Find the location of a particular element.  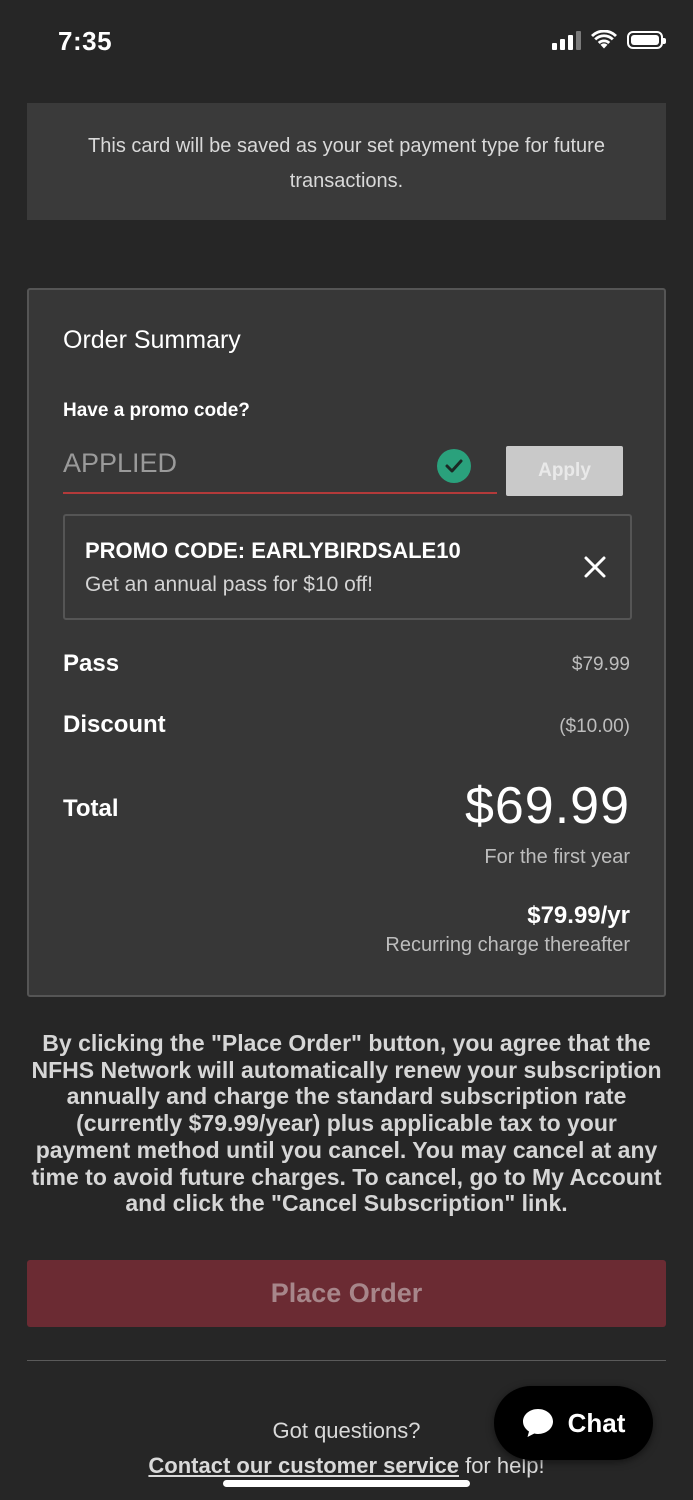

check-circle-icon is located at coordinates (454, 466).